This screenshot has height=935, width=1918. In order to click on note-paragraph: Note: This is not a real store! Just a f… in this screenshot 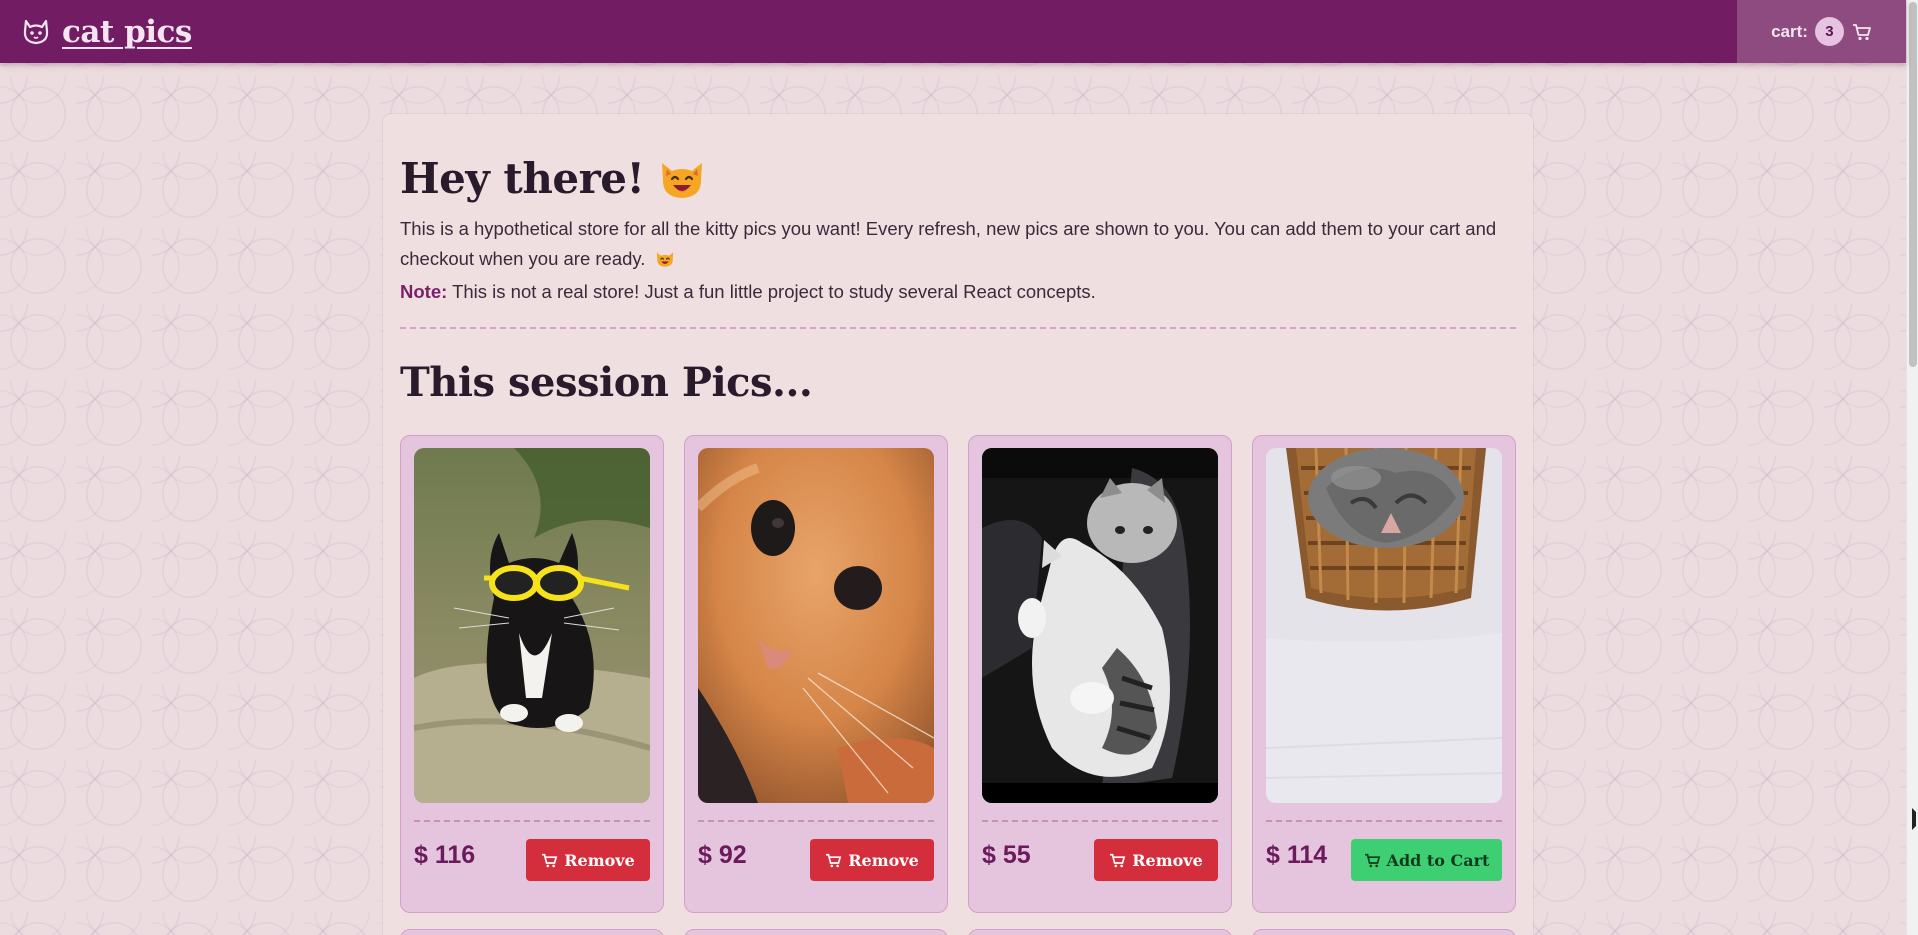, I will do `click(960, 292)`.